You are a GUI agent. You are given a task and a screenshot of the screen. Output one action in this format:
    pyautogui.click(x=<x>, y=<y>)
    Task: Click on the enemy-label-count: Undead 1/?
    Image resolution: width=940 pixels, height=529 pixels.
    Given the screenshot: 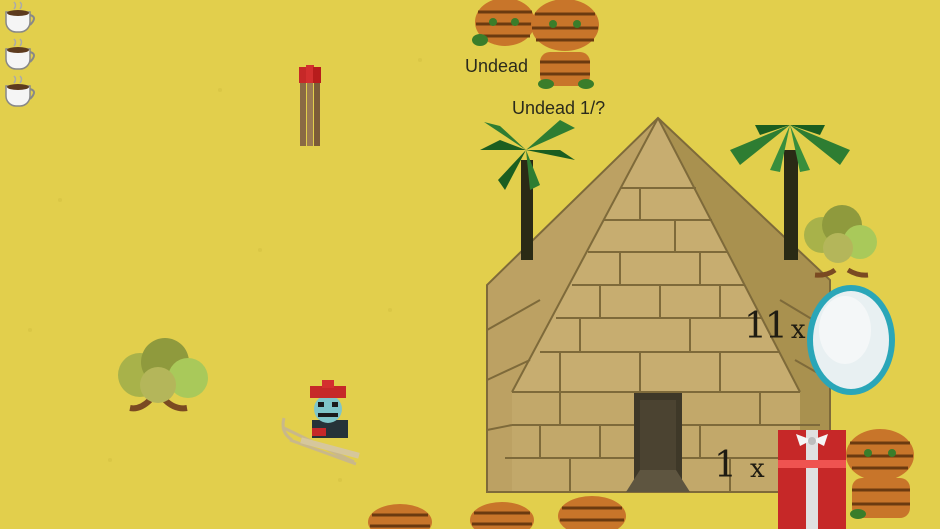 What is the action you would take?
    pyautogui.click(x=559, y=108)
    